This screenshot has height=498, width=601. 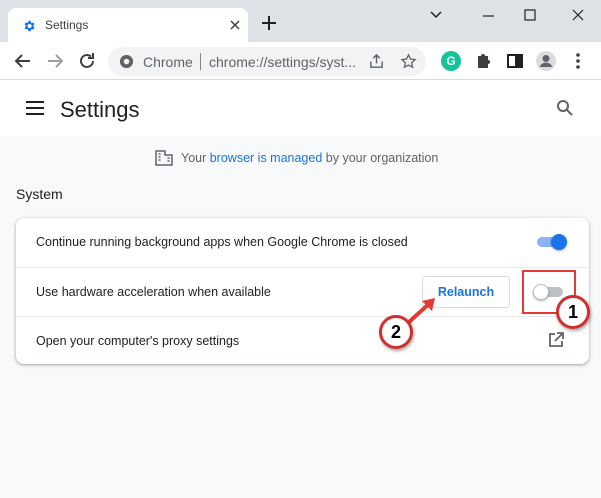 I want to click on side-panel-icon, so click(x=515, y=61).